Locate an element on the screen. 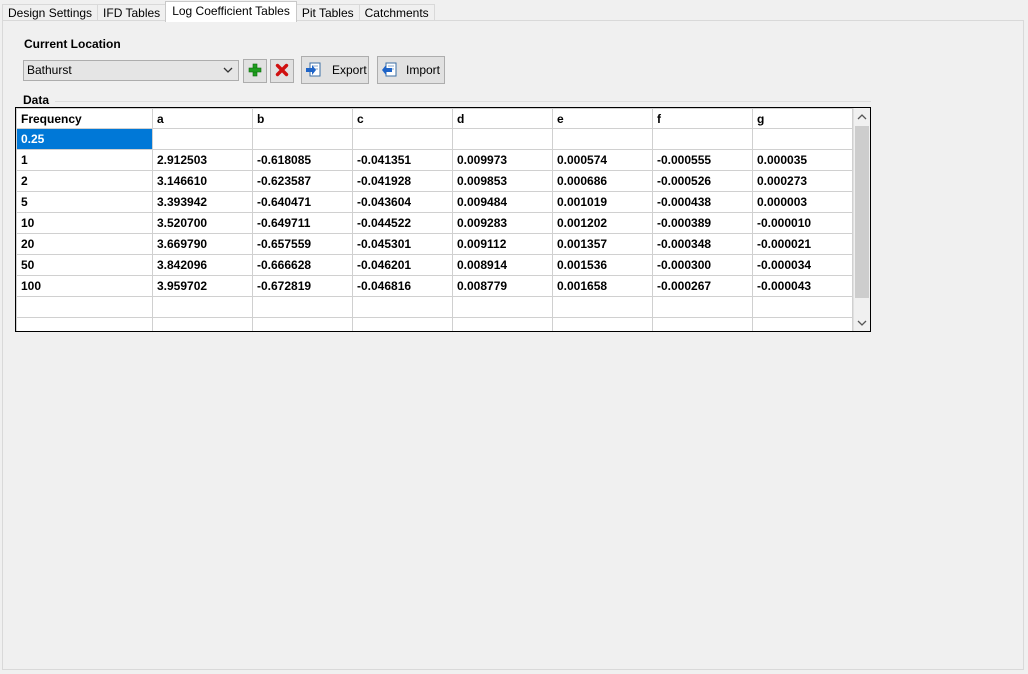 This screenshot has width=1028, height=674. table-cell: -0.649711 is located at coordinates (302, 223).